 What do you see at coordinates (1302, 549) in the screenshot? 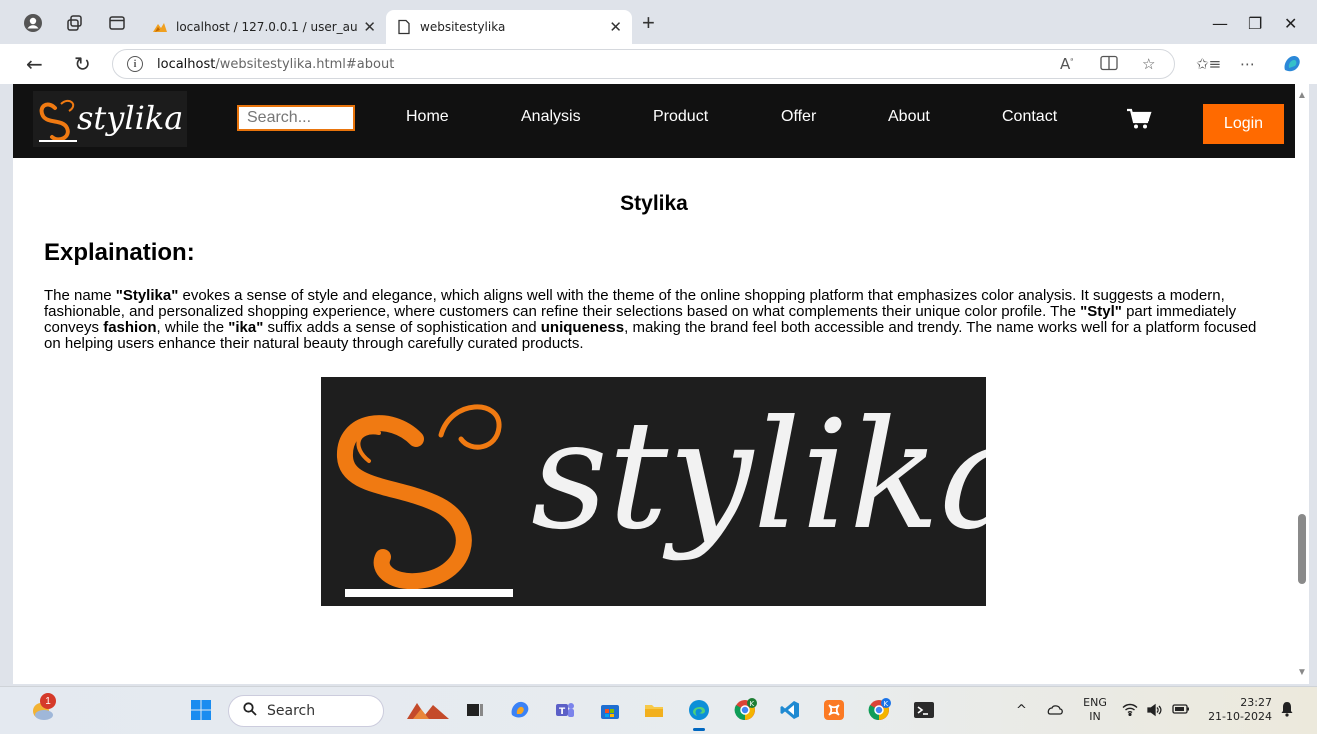
I see `scrollbar-thumb` at bounding box center [1302, 549].